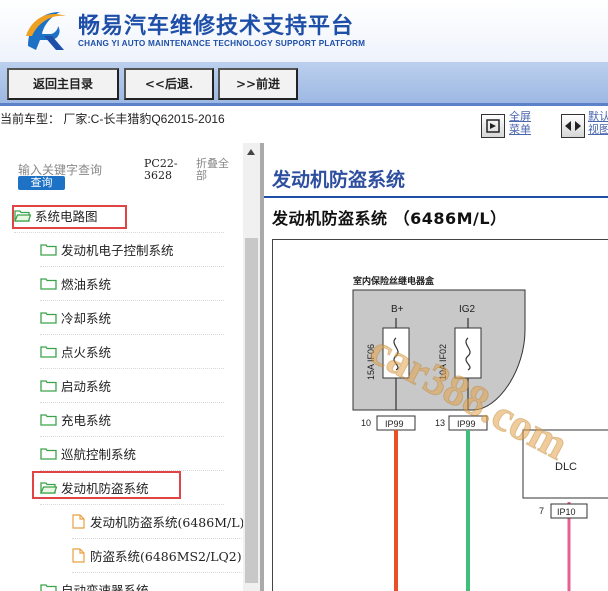 This screenshot has height=591, width=608. I want to click on default-view-icon, so click(573, 126).